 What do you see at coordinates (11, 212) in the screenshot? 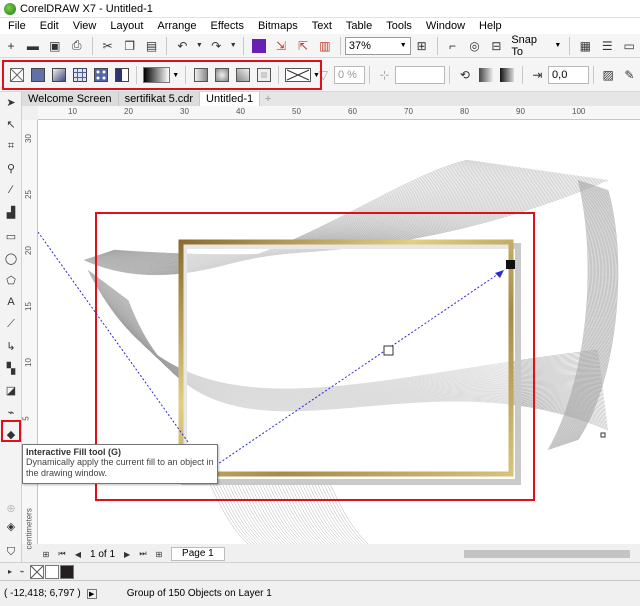
I see `smart-fill-tool-icon: ▟` at bounding box center [11, 212].